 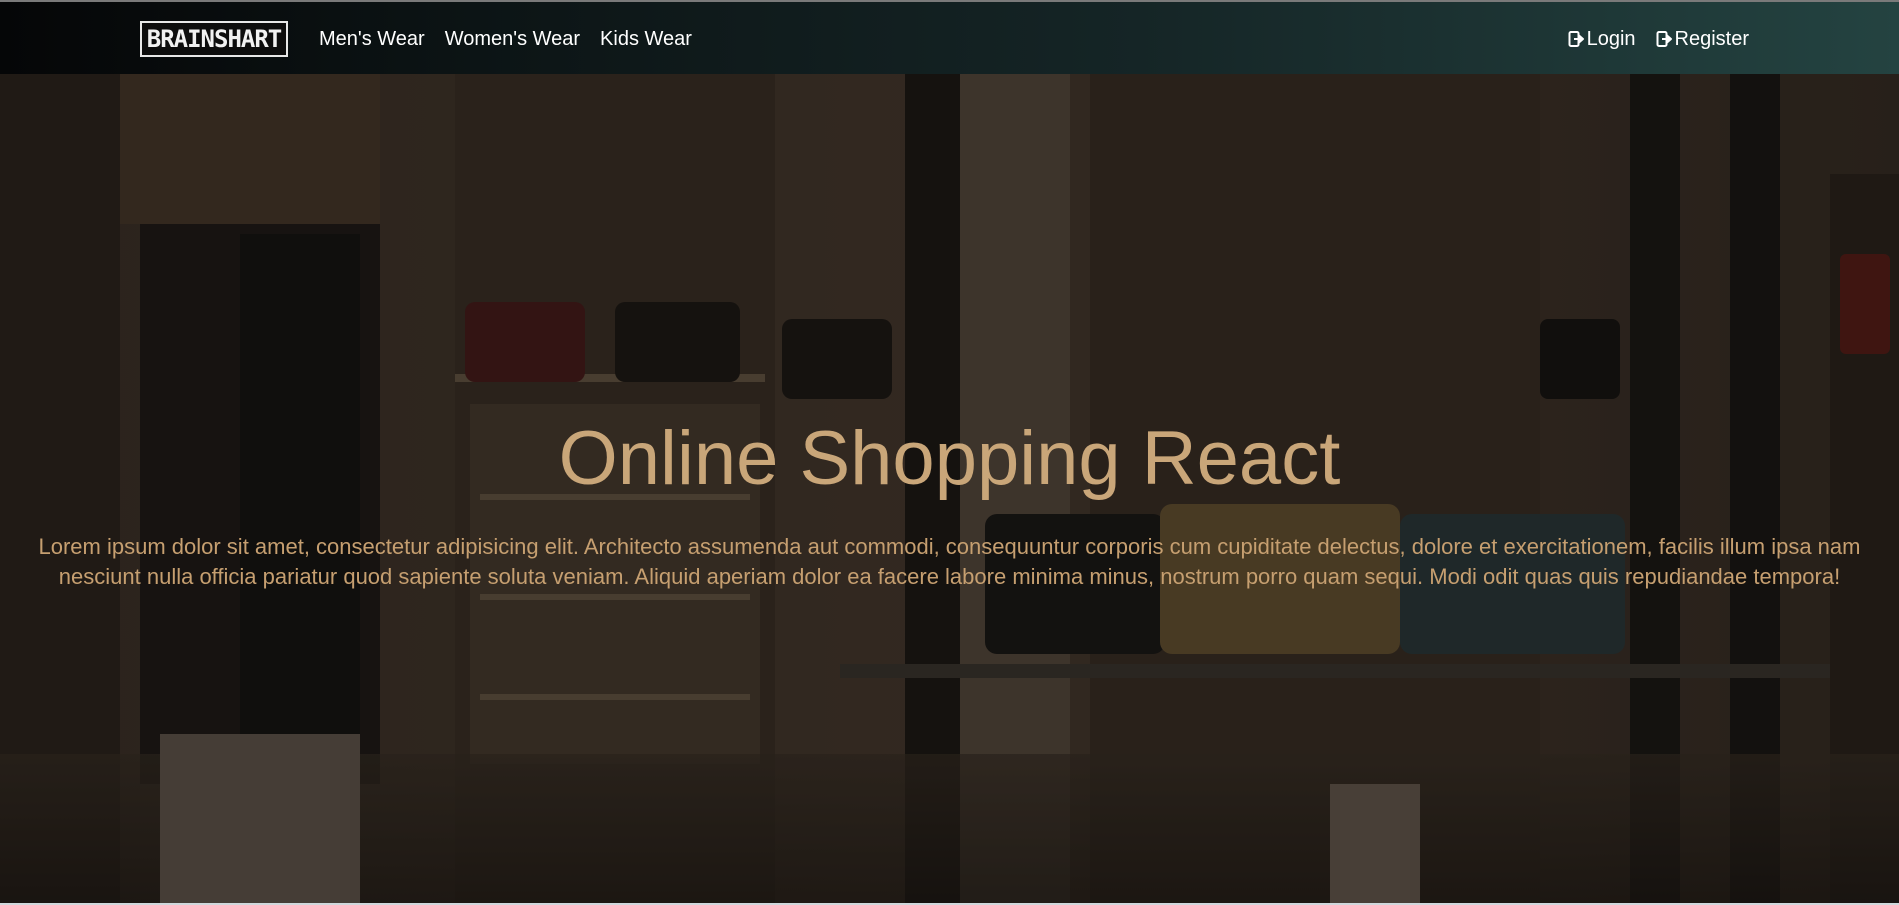 What do you see at coordinates (372, 39) in the screenshot?
I see `nav-link-mens-wear: Men's Wear` at bounding box center [372, 39].